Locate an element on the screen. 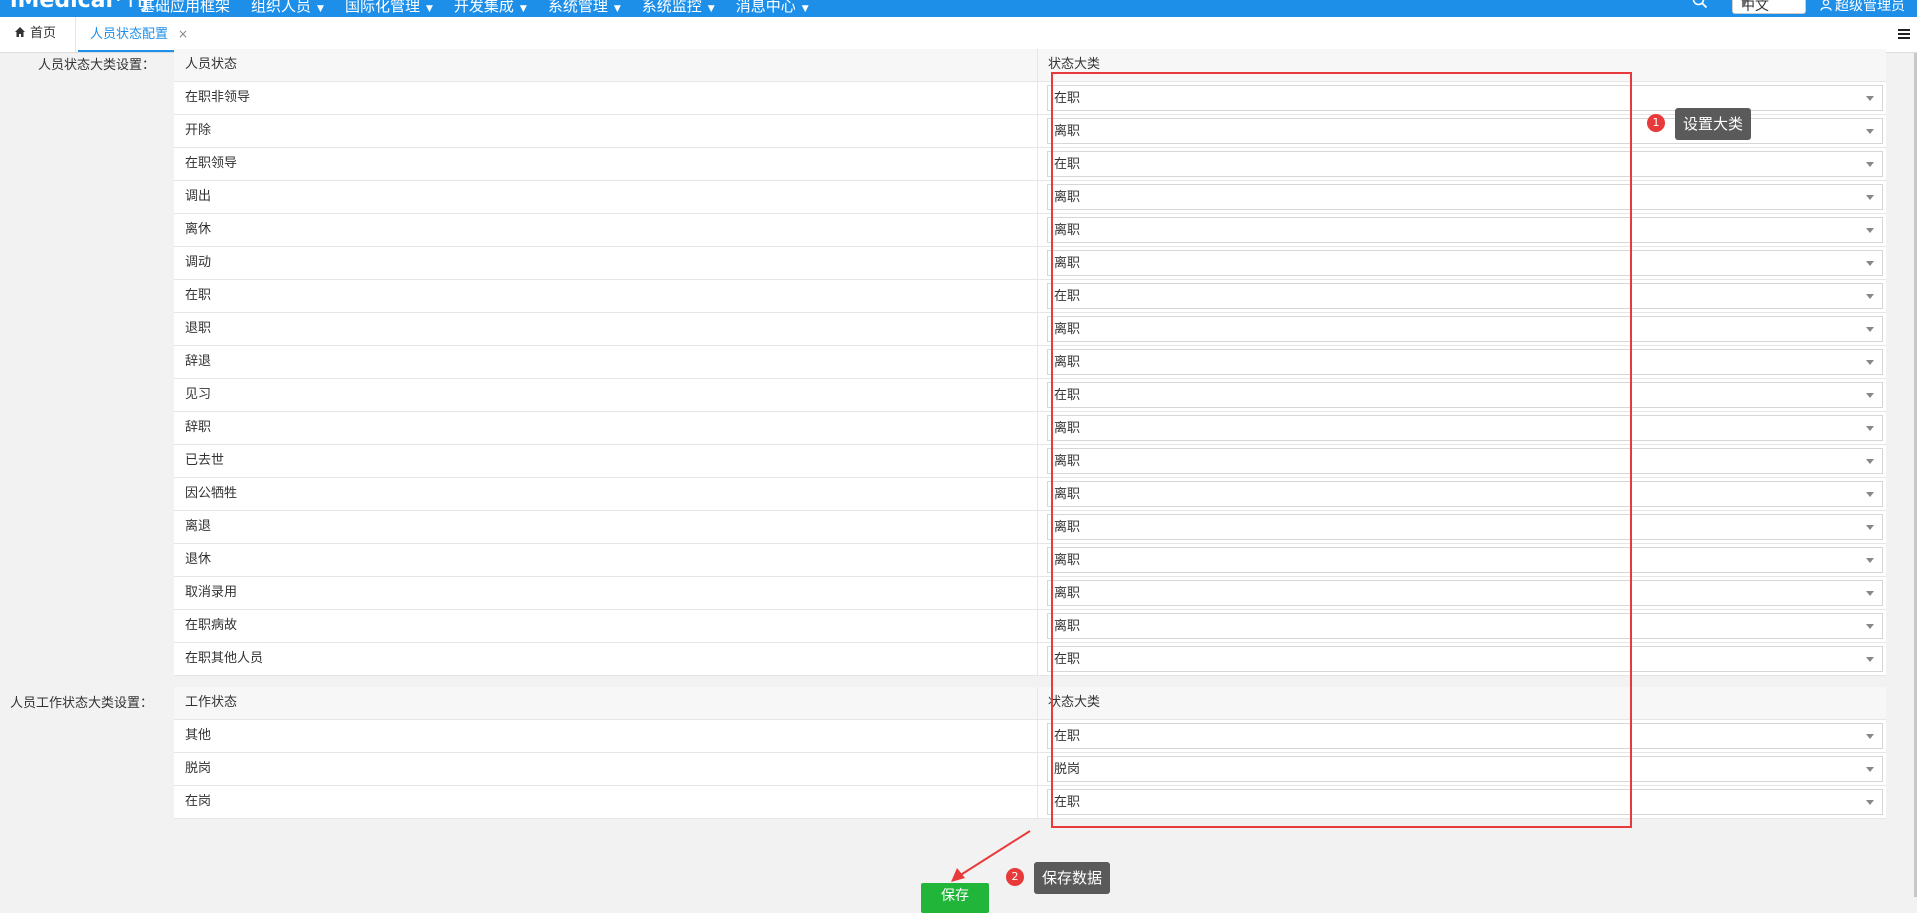 The height and width of the screenshot is (913, 1917). tab-bar: 首页 人员状态配置 × is located at coordinates (958, 35).